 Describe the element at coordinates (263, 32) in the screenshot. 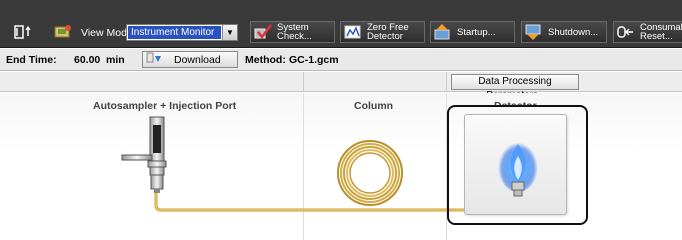

I see `checkmark-icon` at that location.